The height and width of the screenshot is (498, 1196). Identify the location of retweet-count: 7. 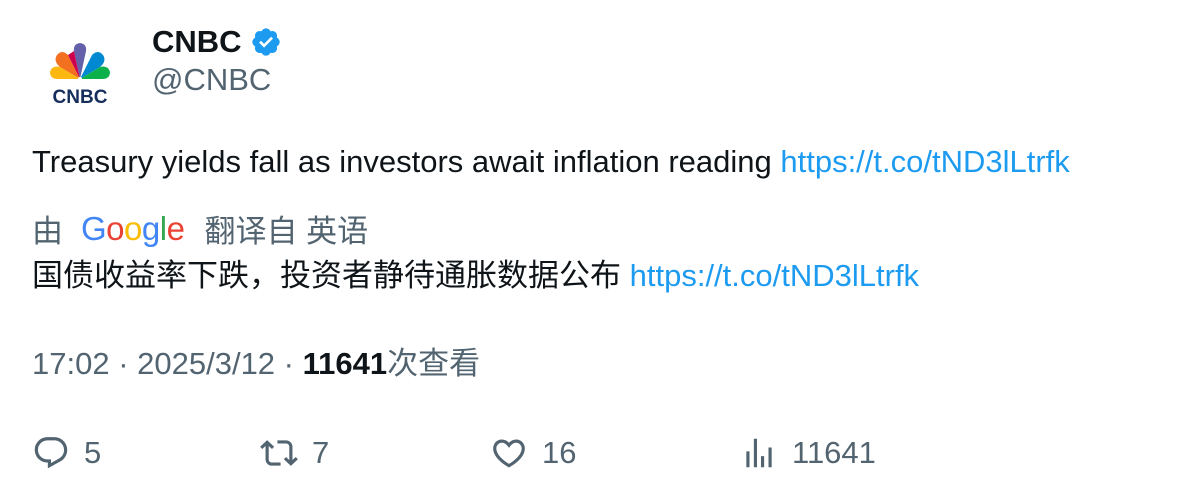
(321, 452).